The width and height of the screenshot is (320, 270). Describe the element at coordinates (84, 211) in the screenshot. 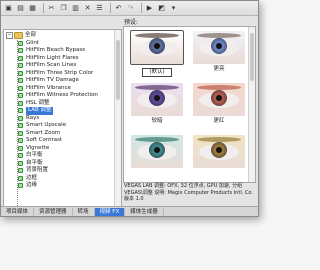

I see `tab-transitions: 转场` at that location.